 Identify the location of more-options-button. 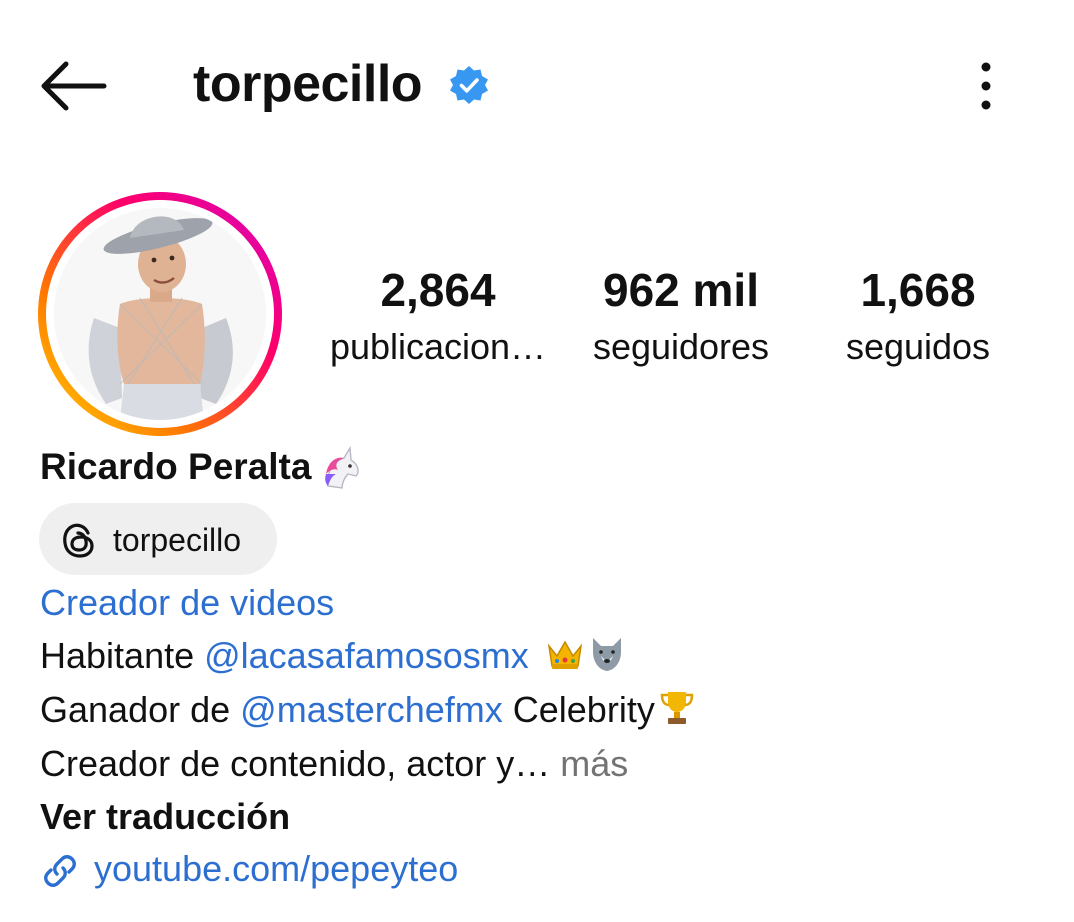
(986, 86).